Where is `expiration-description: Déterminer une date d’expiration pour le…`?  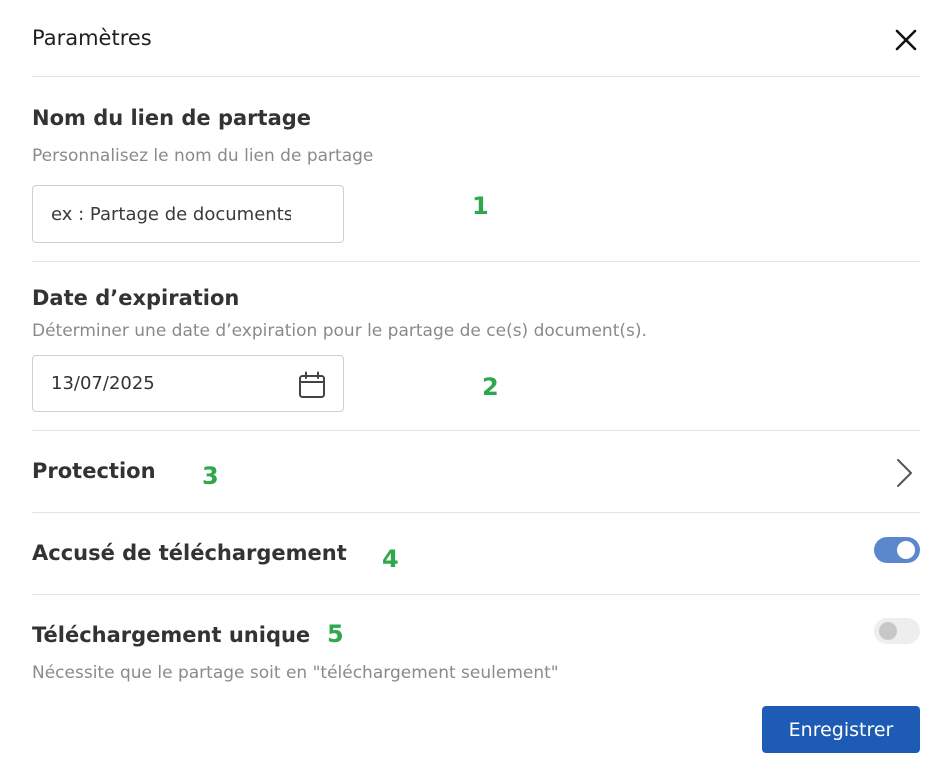 expiration-description: Déterminer une date d’expiration pour le… is located at coordinates (339, 331).